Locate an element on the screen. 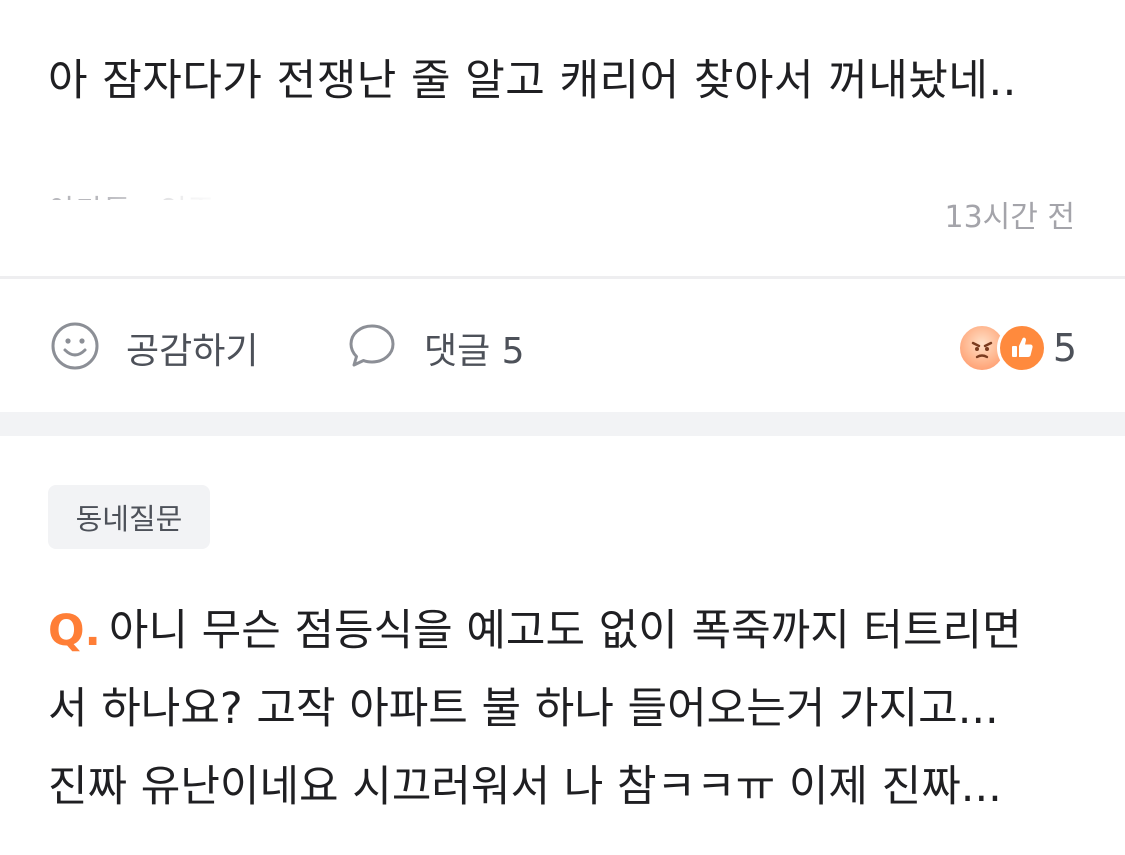 The height and width of the screenshot is (855, 1125). like-label: 공감하기 is located at coordinates (192, 351).